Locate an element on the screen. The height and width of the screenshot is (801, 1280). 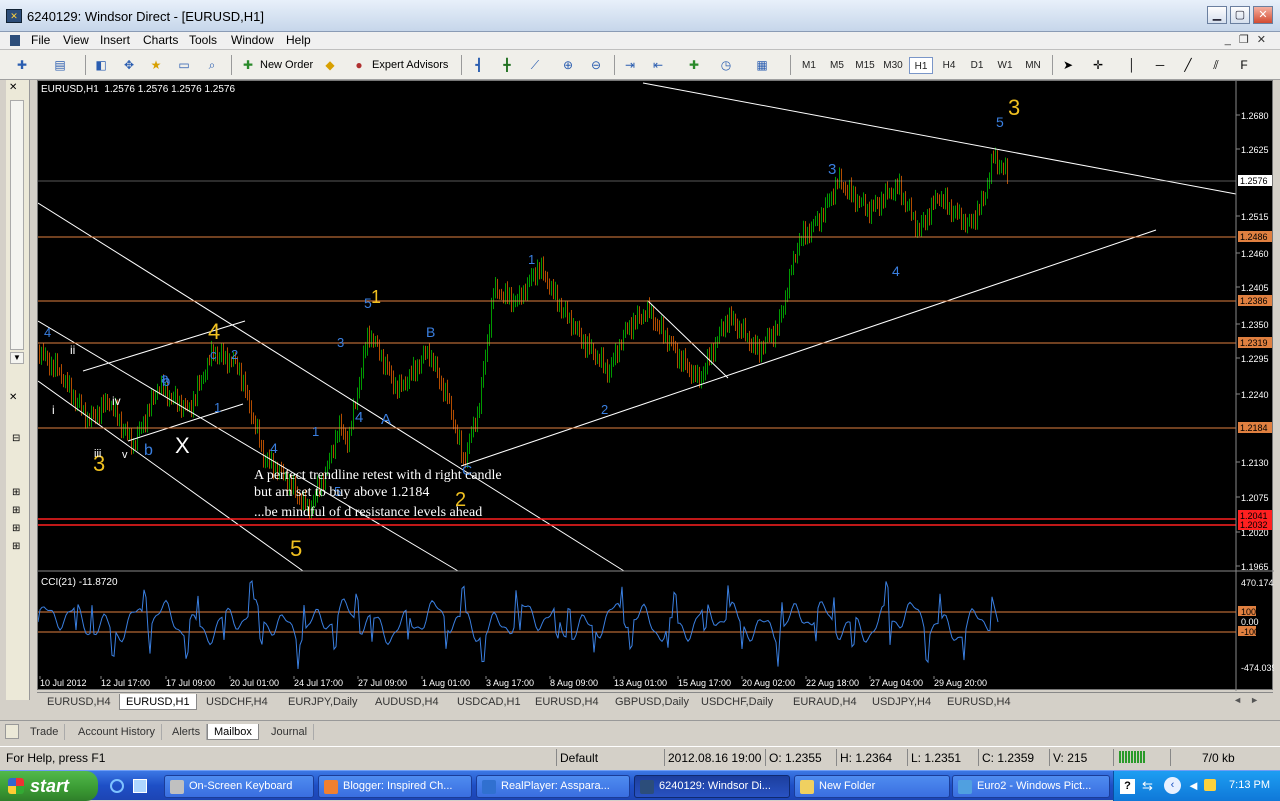
periods-icon: ◷ is located at coordinates (726, 65).